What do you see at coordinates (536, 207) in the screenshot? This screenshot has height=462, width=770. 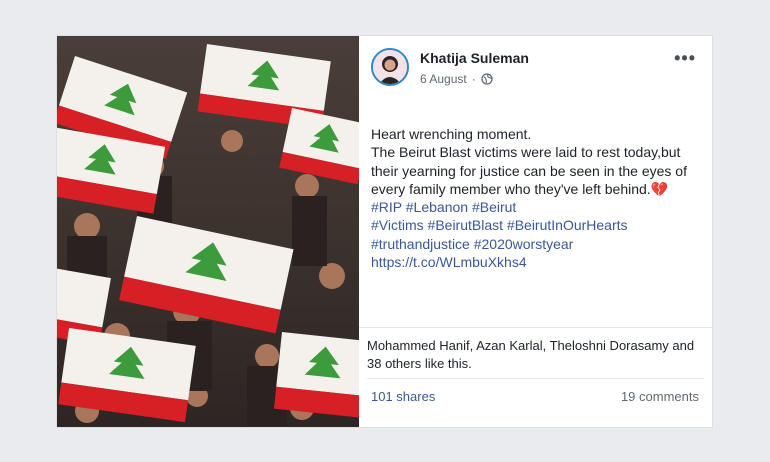 I see `hashtag-line: #RIP #Lebanon #Beirut` at bounding box center [536, 207].